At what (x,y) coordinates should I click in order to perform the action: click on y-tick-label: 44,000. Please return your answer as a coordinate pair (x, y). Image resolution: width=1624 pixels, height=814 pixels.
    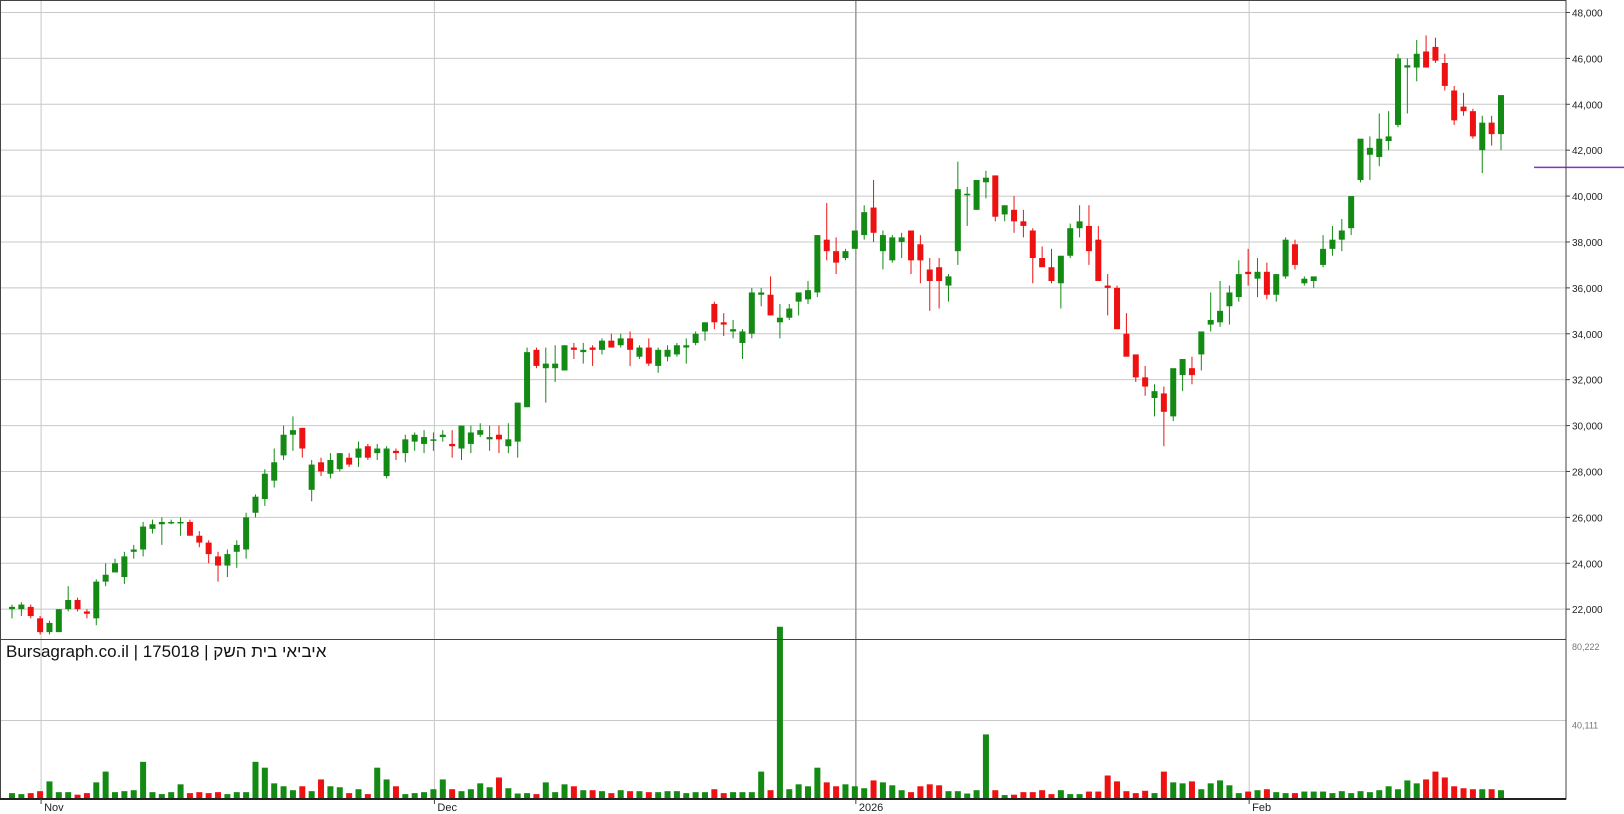
    Looking at the image, I should click on (1587, 105).